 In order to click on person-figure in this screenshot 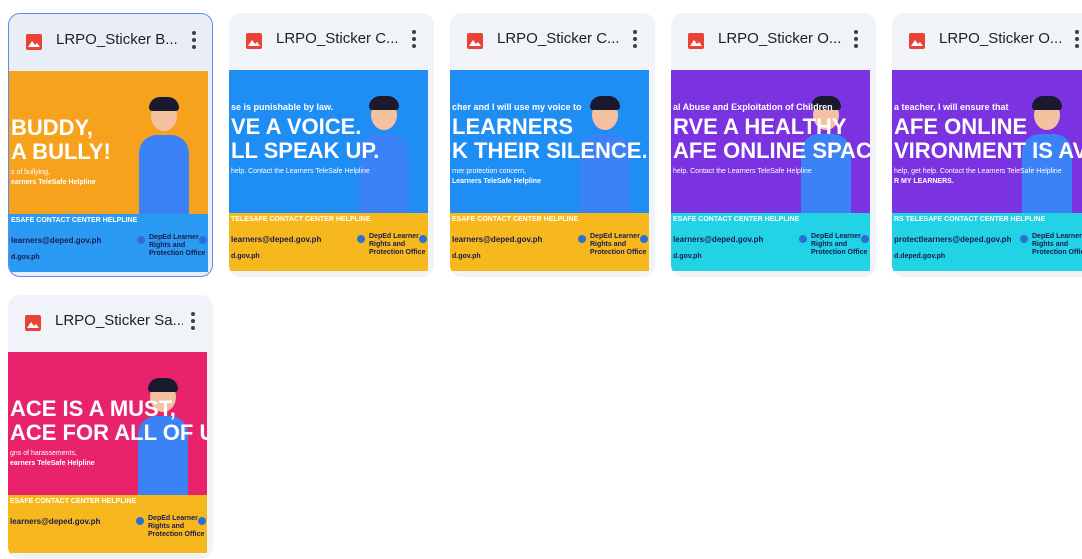, I will do `click(164, 155)`.